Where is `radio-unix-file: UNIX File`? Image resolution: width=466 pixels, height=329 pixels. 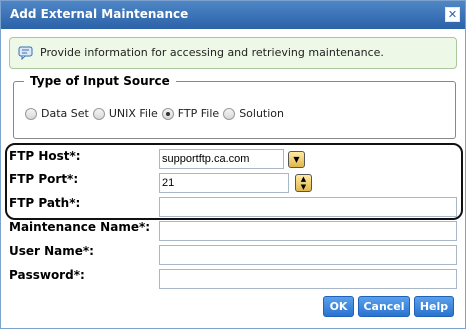 radio-unix-file: UNIX File is located at coordinates (125, 113).